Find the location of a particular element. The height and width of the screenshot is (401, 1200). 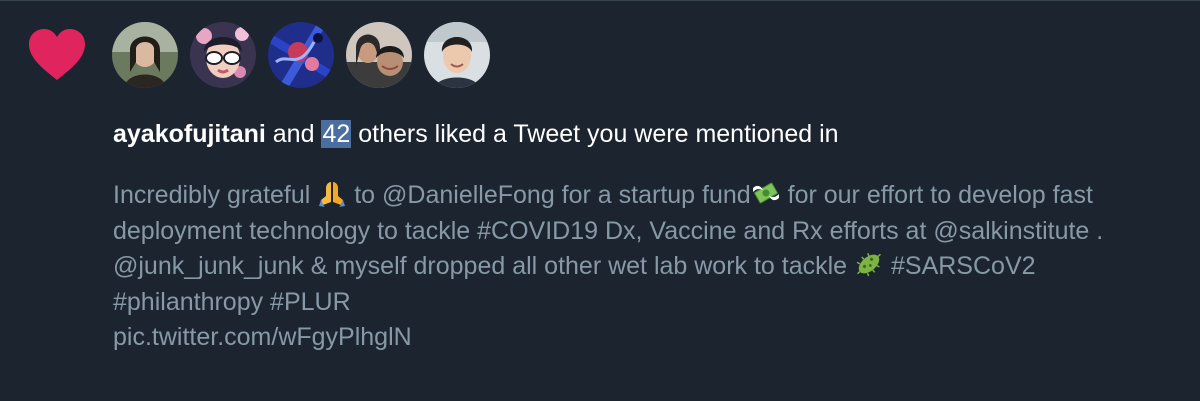

folded-hands-icon is located at coordinates (332, 193).